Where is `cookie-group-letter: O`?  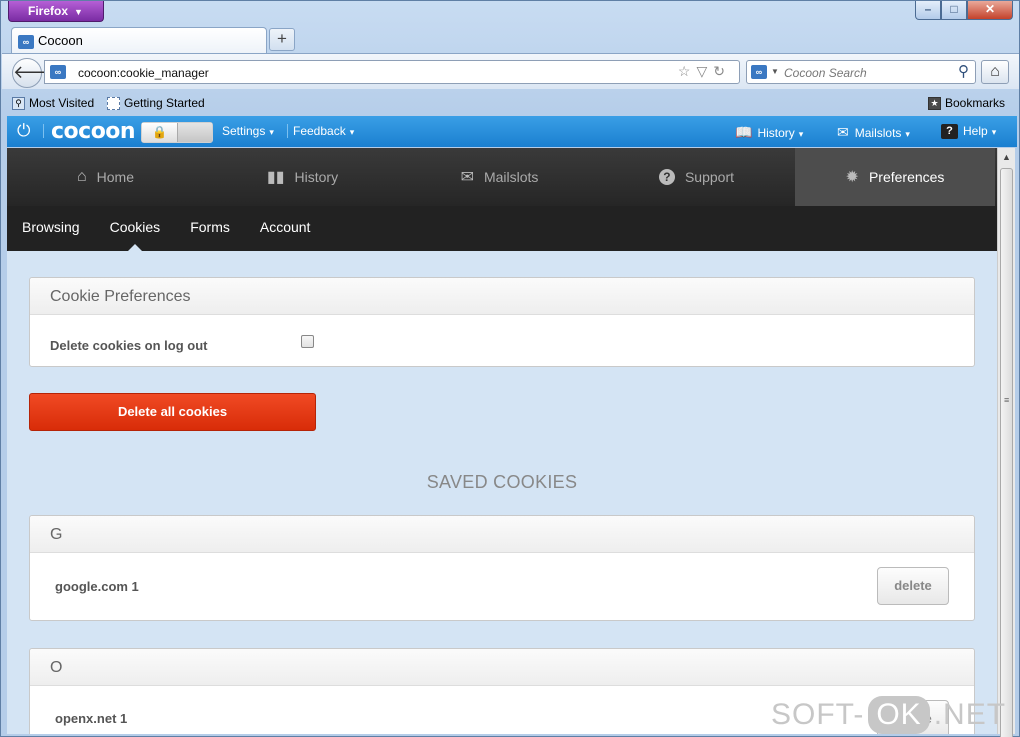 cookie-group-letter: O is located at coordinates (502, 667).